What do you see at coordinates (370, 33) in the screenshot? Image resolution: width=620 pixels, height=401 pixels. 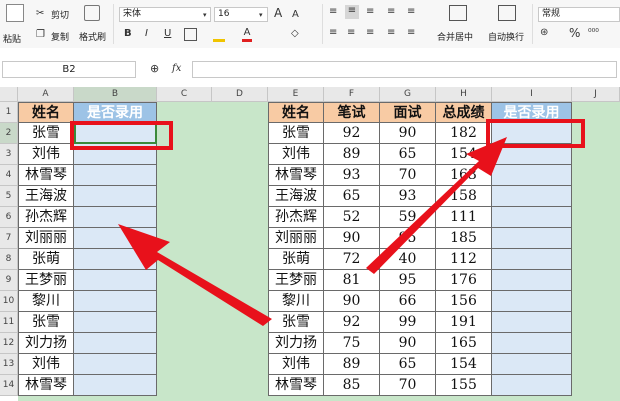 I see `align-right-icon: ≡` at bounding box center [370, 33].